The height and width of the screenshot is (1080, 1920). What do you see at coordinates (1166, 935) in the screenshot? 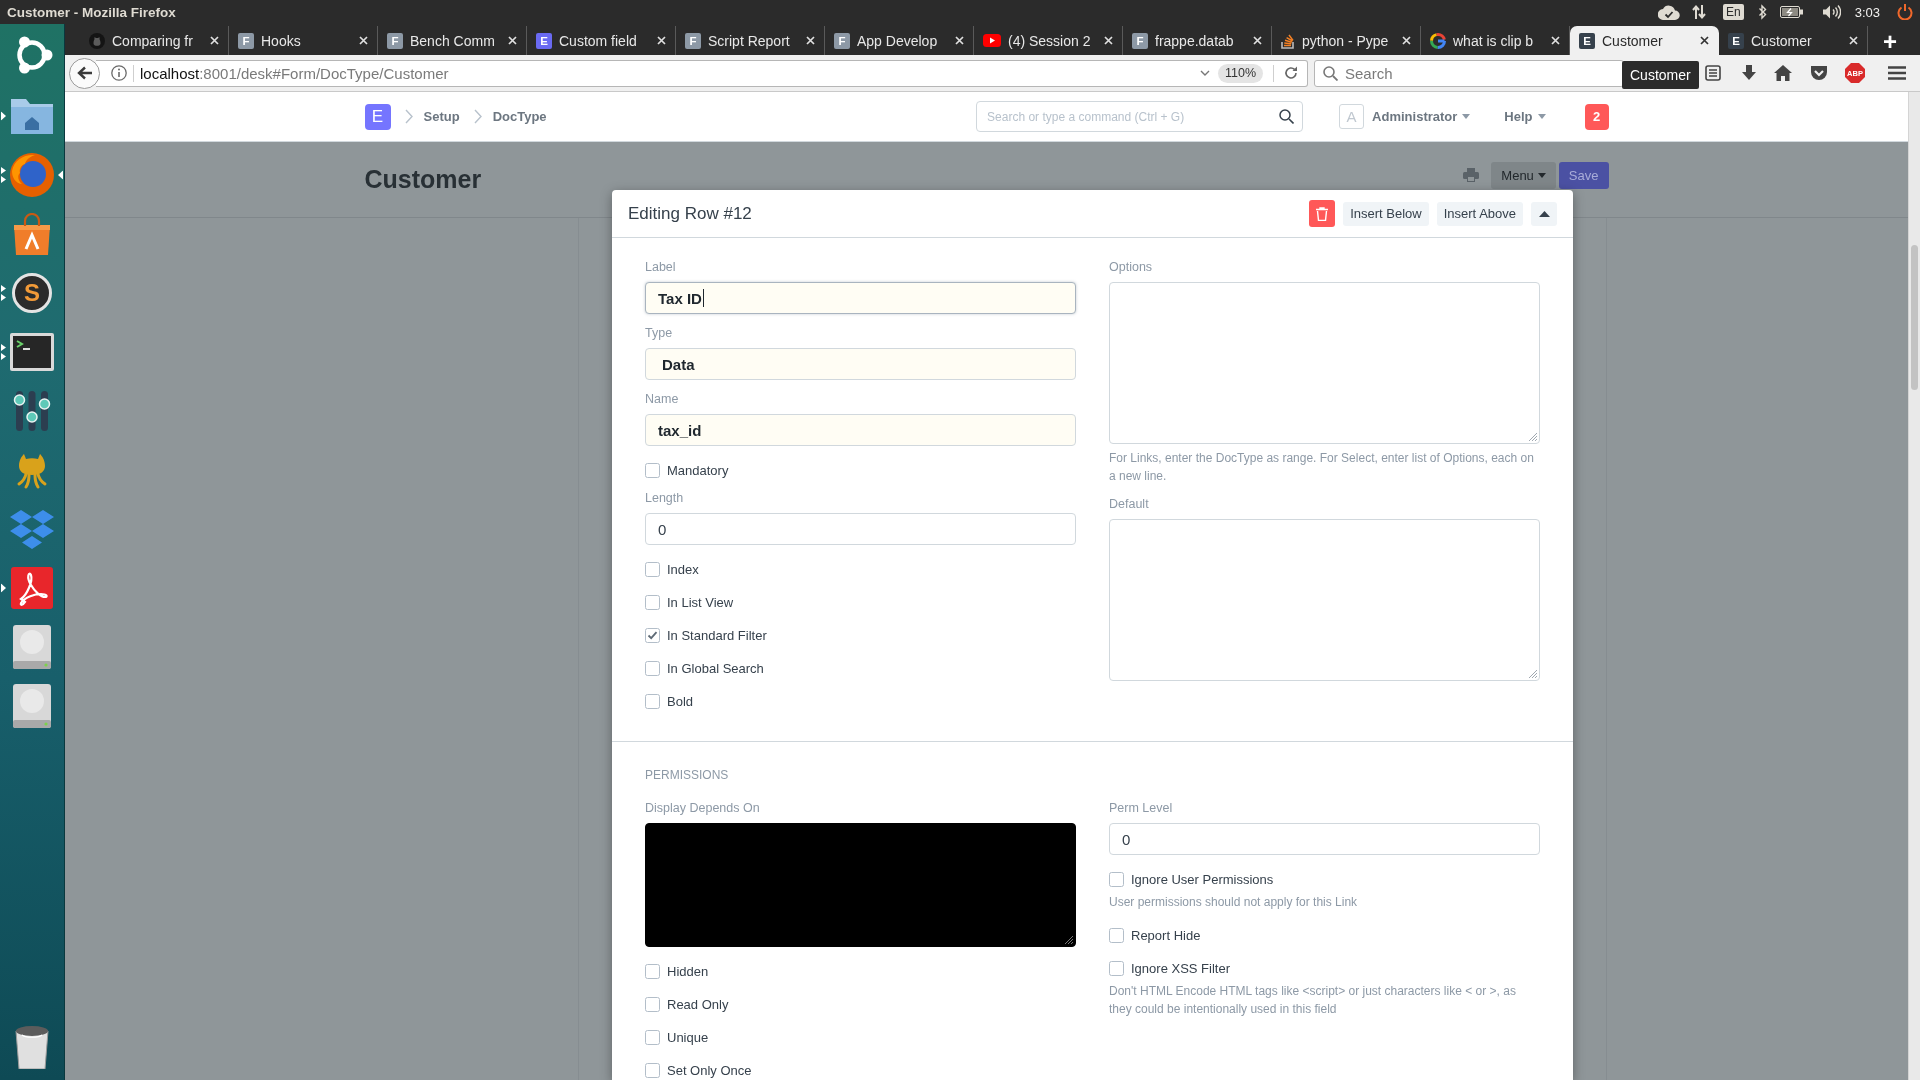
I see `checkbox-label: Report Hide` at bounding box center [1166, 935].